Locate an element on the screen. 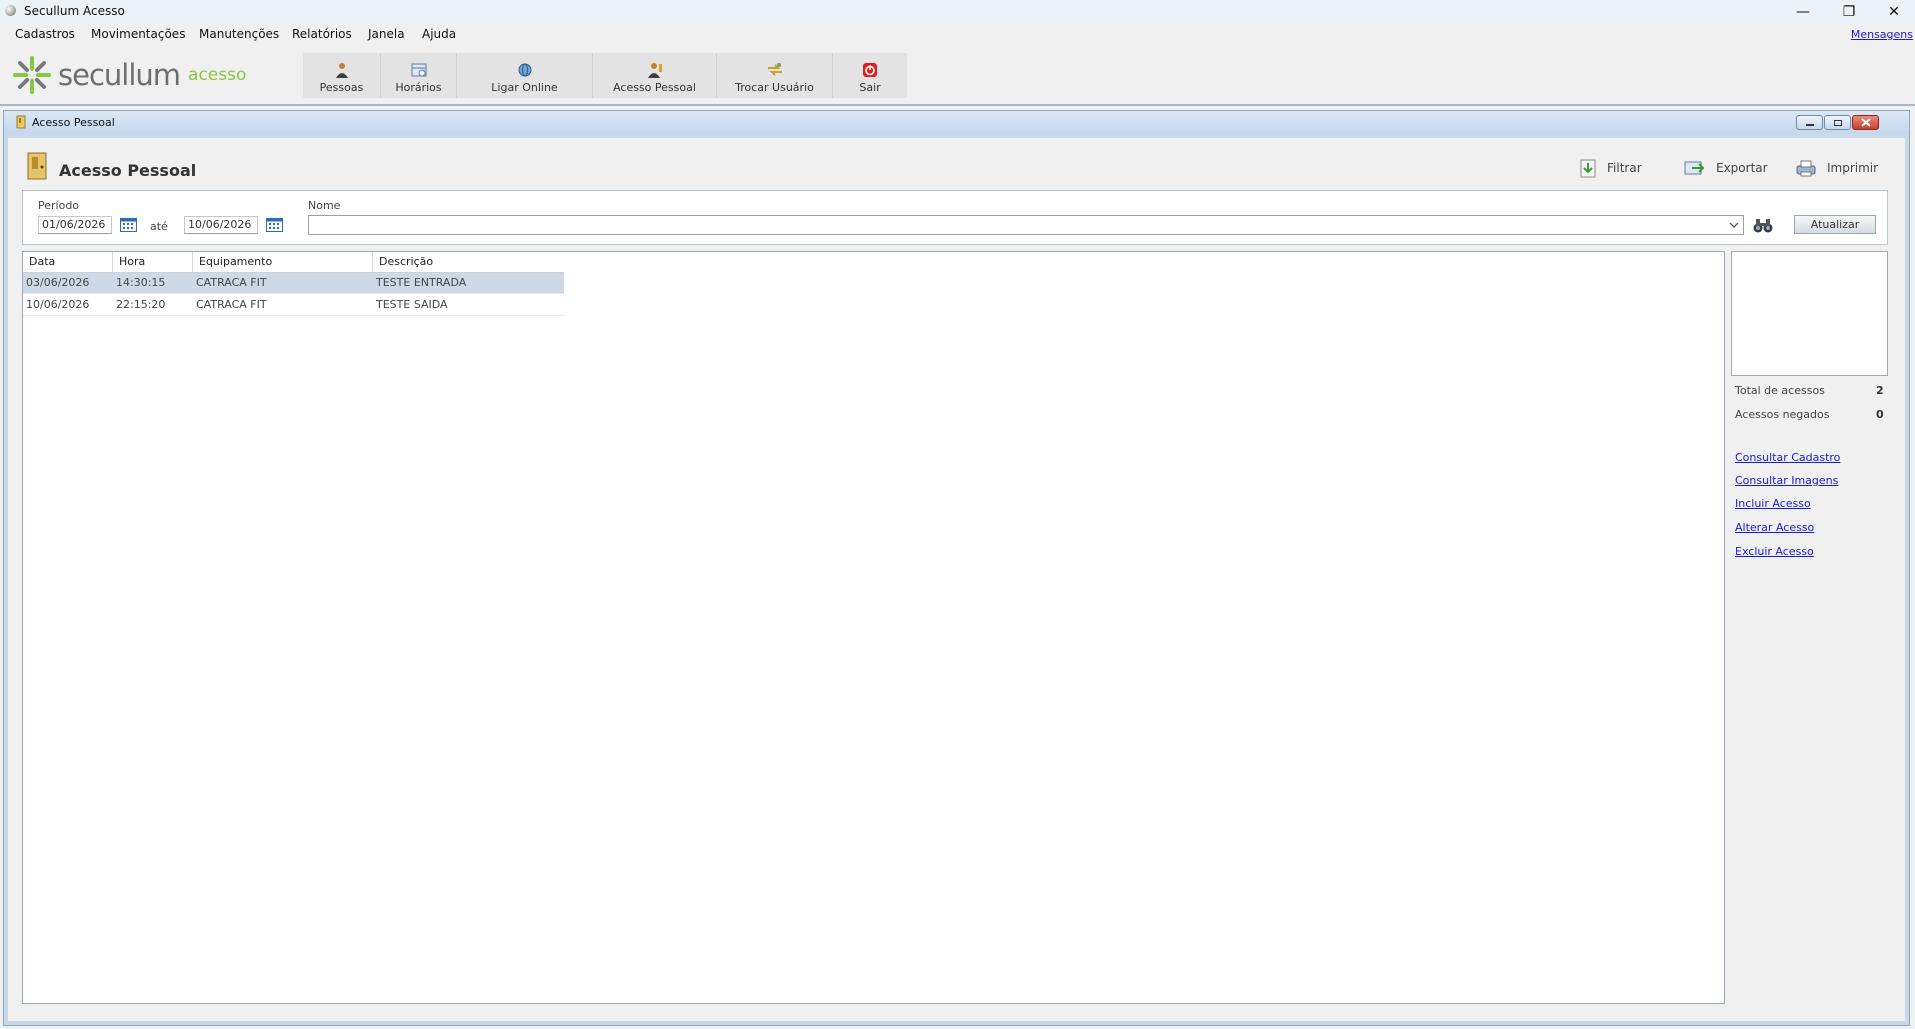 The height and width of the screenshot is (1029, 1915). child-title-bar: Acesso Pessoal is located at coordinates (956, 122).